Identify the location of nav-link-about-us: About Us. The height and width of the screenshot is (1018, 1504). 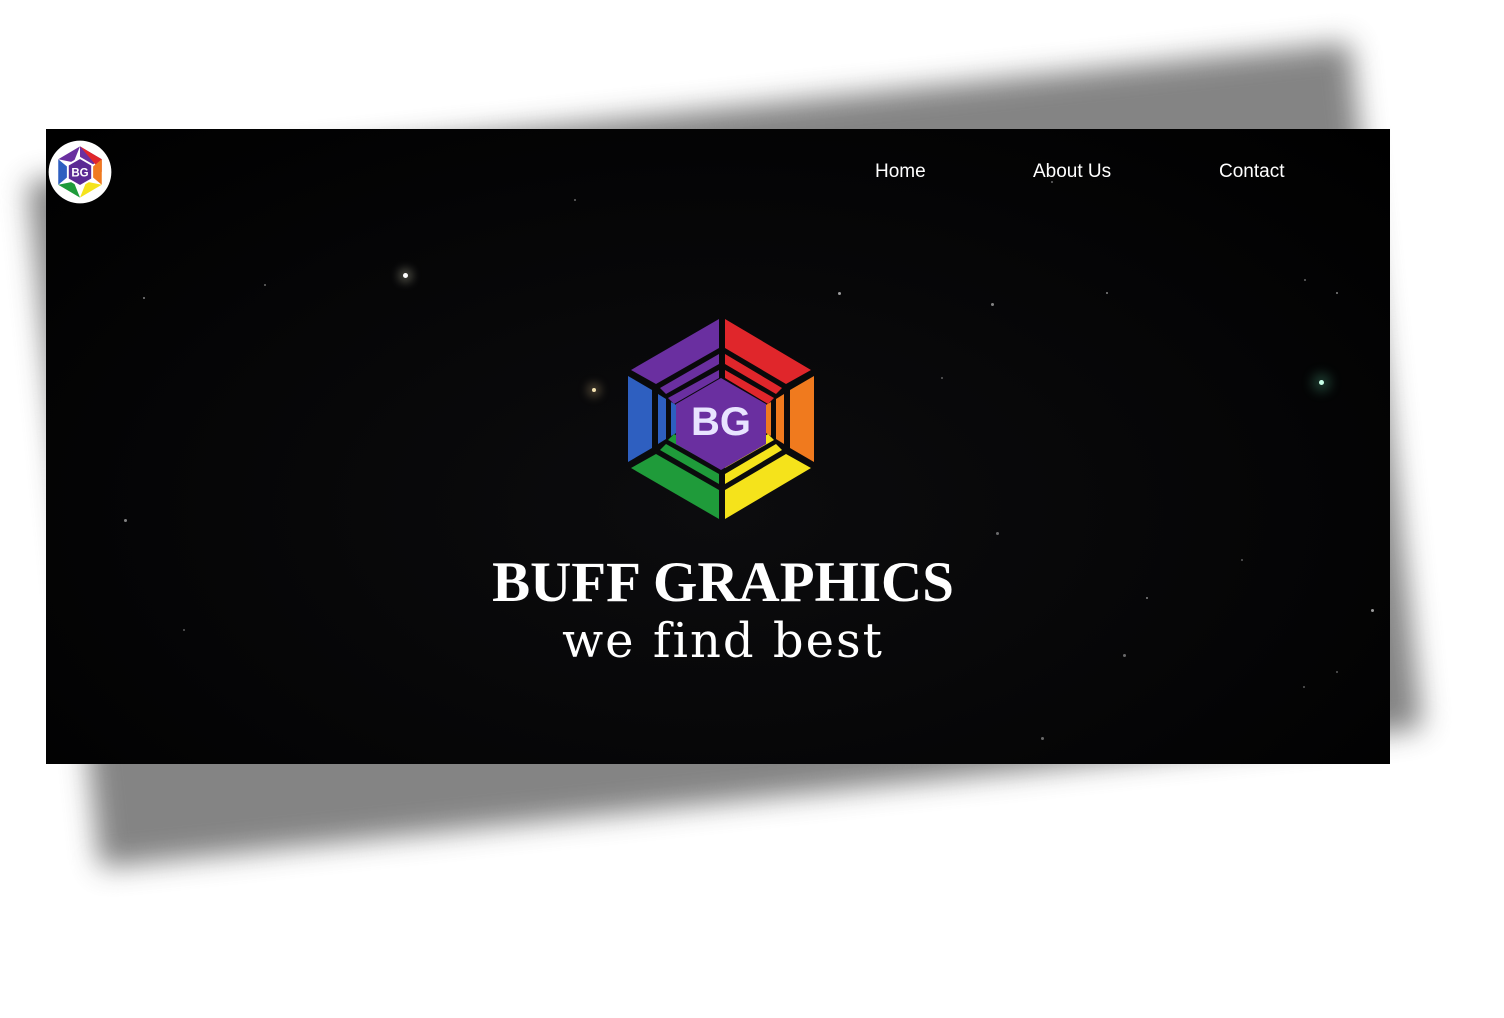
(1072, 172).